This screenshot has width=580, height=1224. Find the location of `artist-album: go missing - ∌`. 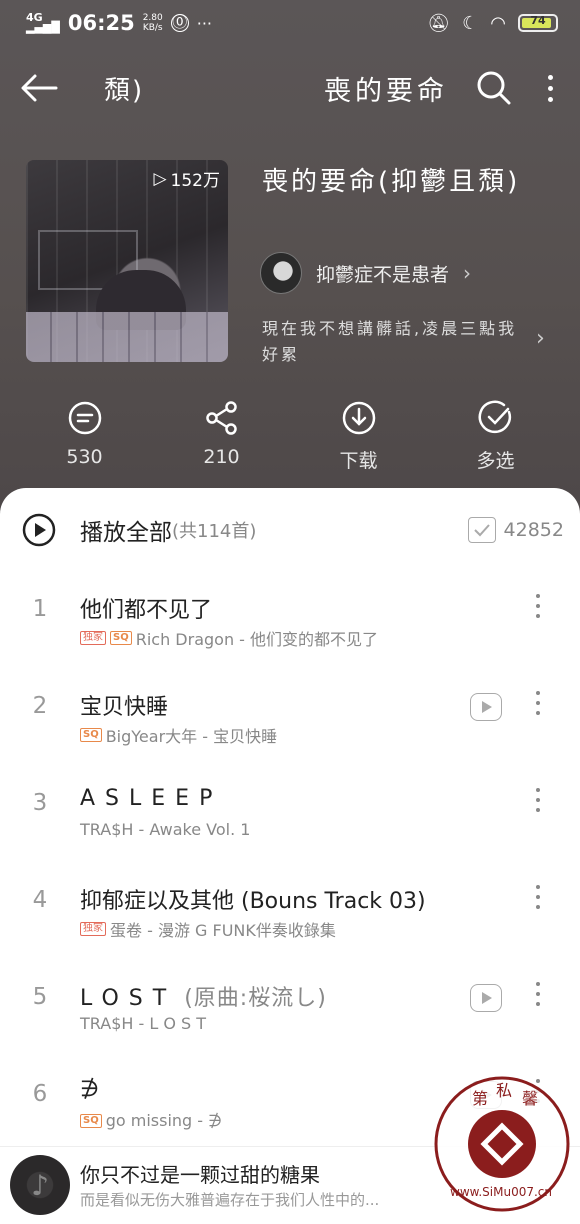

artist-album: go missing - ∌ is located at coordinates (164, 1120).